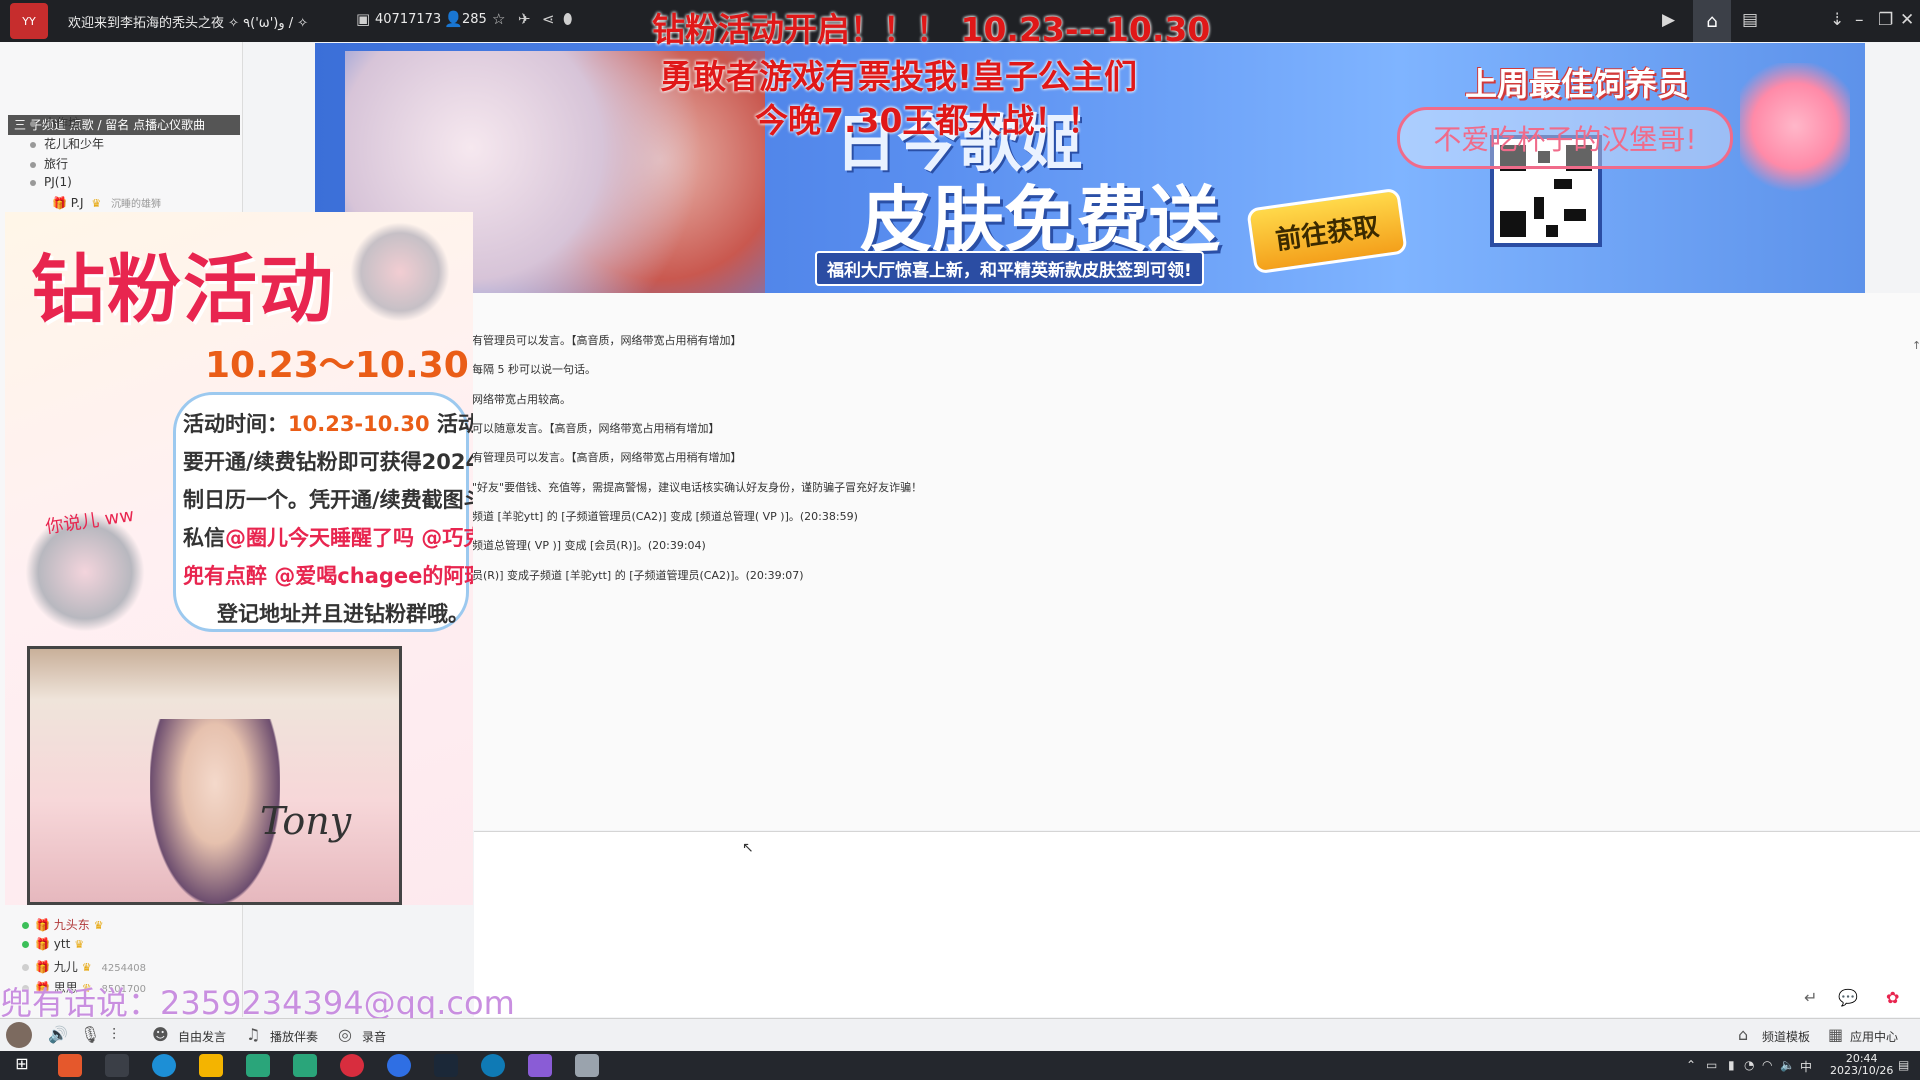 The image size is (1920, 1080). What do you see at coordinates (253, 1034) in the screenshot?
I see `music-icon: ♫` at bounding box center [253, 1034].